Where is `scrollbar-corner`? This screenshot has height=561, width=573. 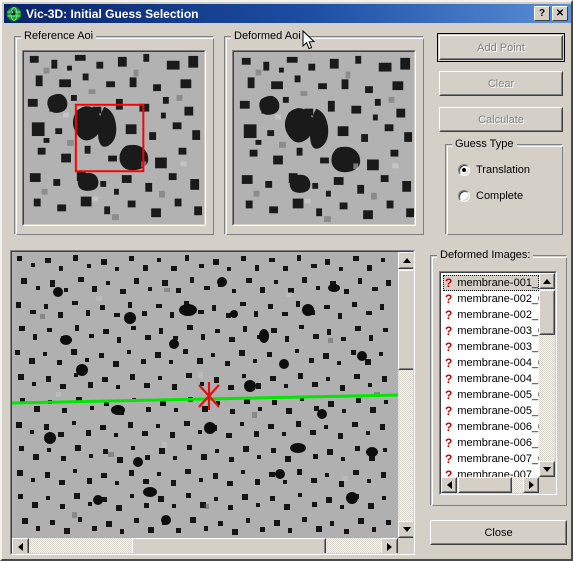 scrollbar-corner is located at coordinates (405, 545).